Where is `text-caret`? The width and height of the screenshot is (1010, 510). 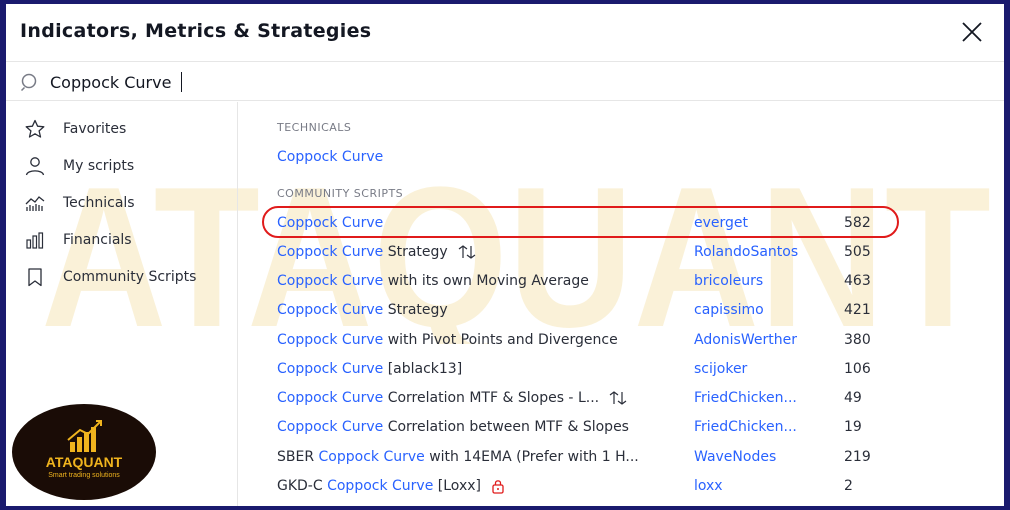
text-caret is located at coordinates (181, 82).